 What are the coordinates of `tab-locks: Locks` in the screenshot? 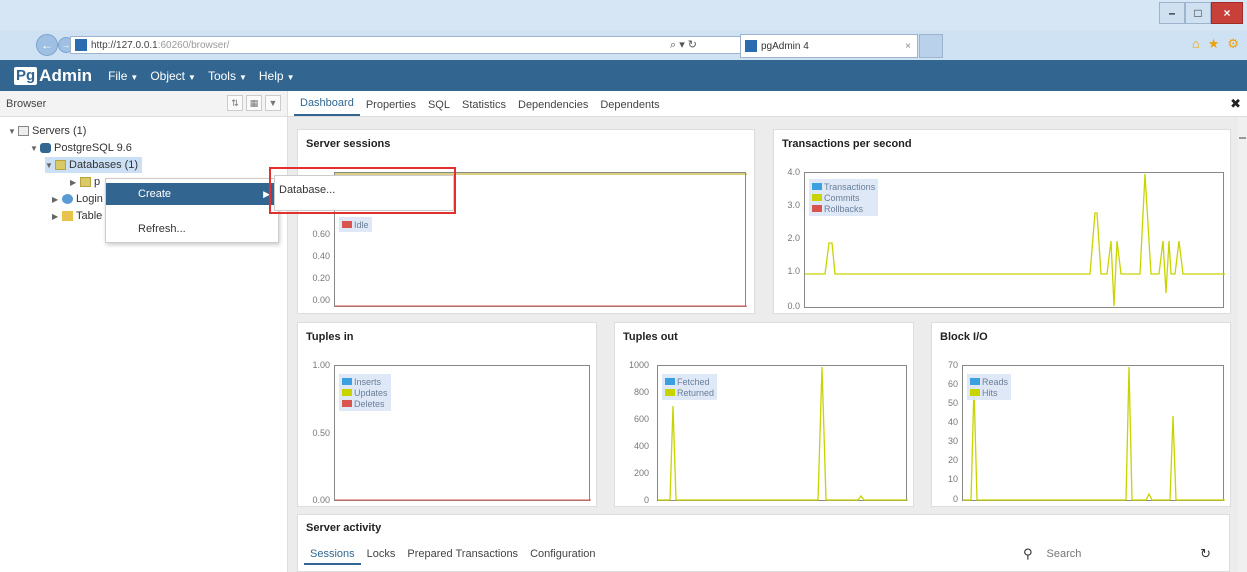 It's located at (381, 556).